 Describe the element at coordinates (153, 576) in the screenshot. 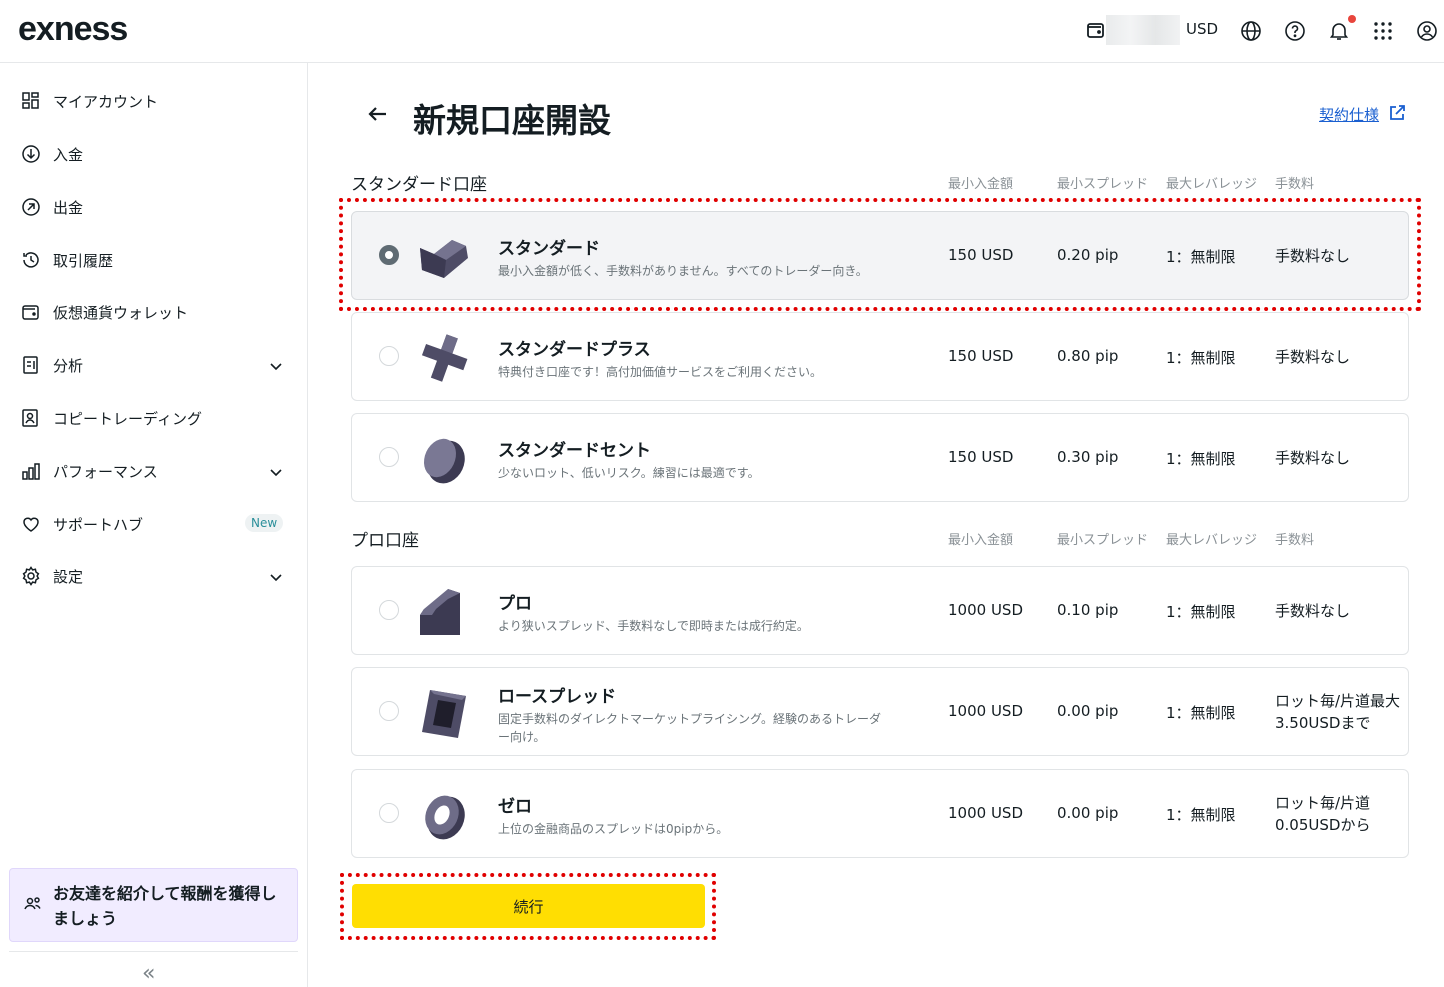

I see `sidebar-item-settings: 設定` at that location.